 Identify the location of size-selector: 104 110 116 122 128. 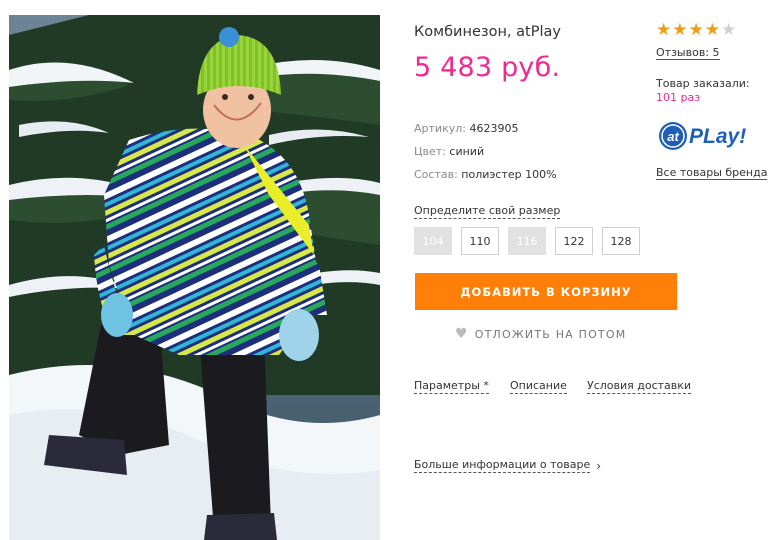
(527, 241).